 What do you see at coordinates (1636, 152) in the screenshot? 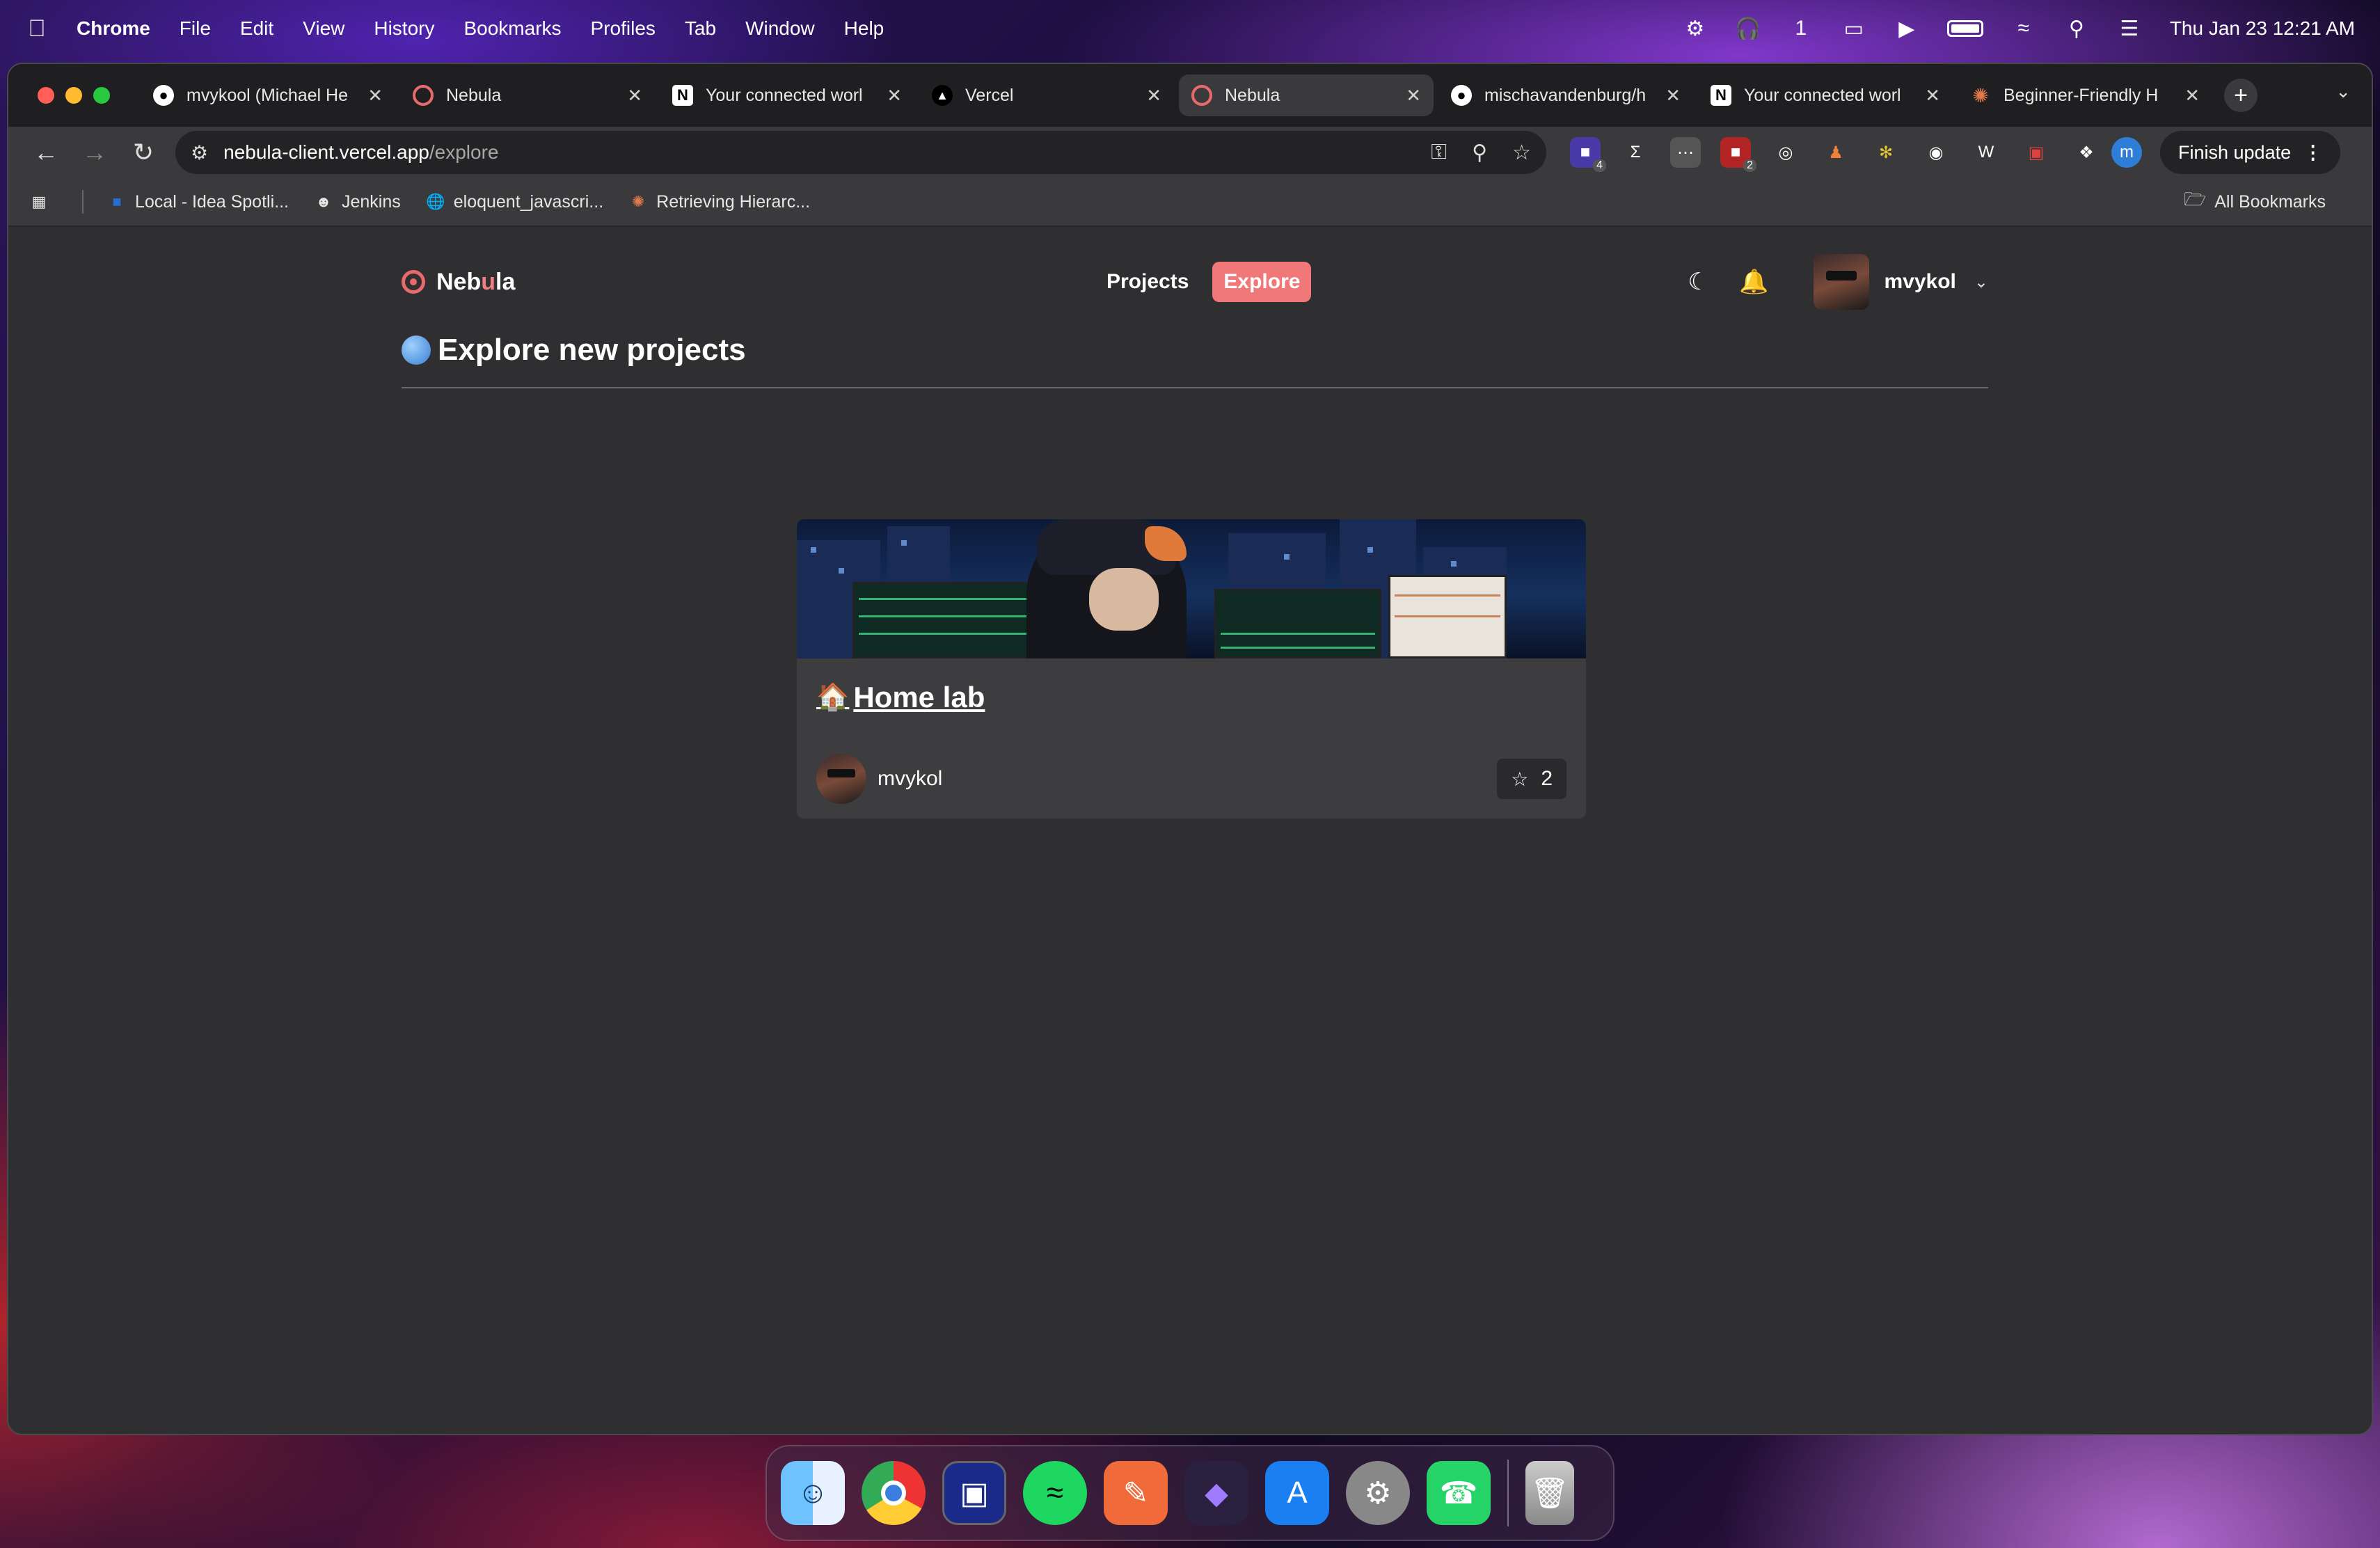
I see `extension-translate-icon: Σ` at bounding box center [1636, 152].